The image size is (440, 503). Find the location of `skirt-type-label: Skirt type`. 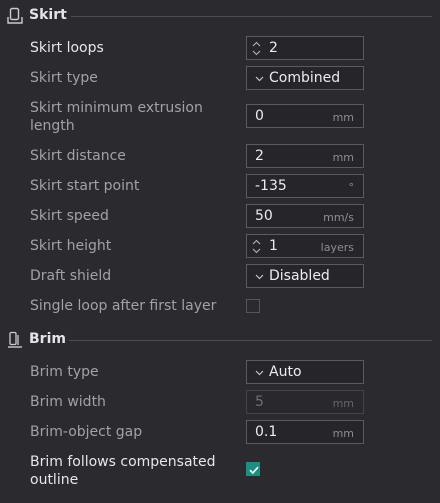

skirt-type-label: Skirt type is located at coordinates (64, 78).